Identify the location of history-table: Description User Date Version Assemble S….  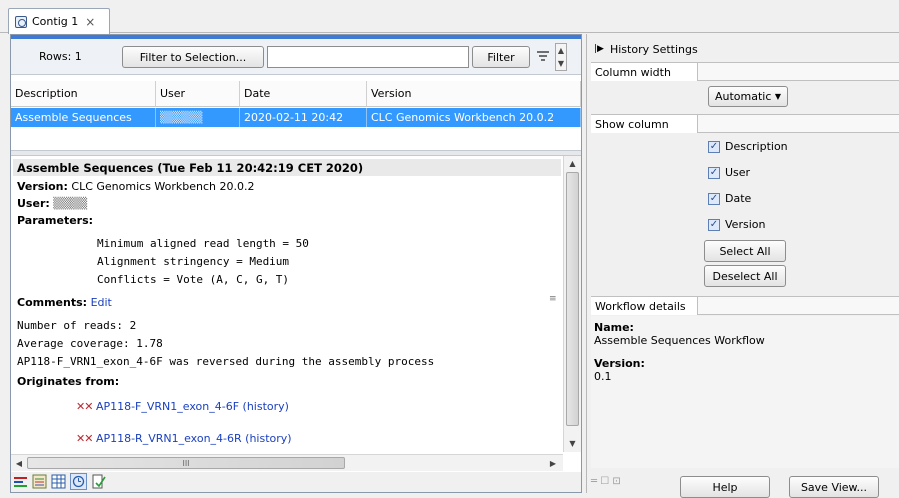
(296, 115).